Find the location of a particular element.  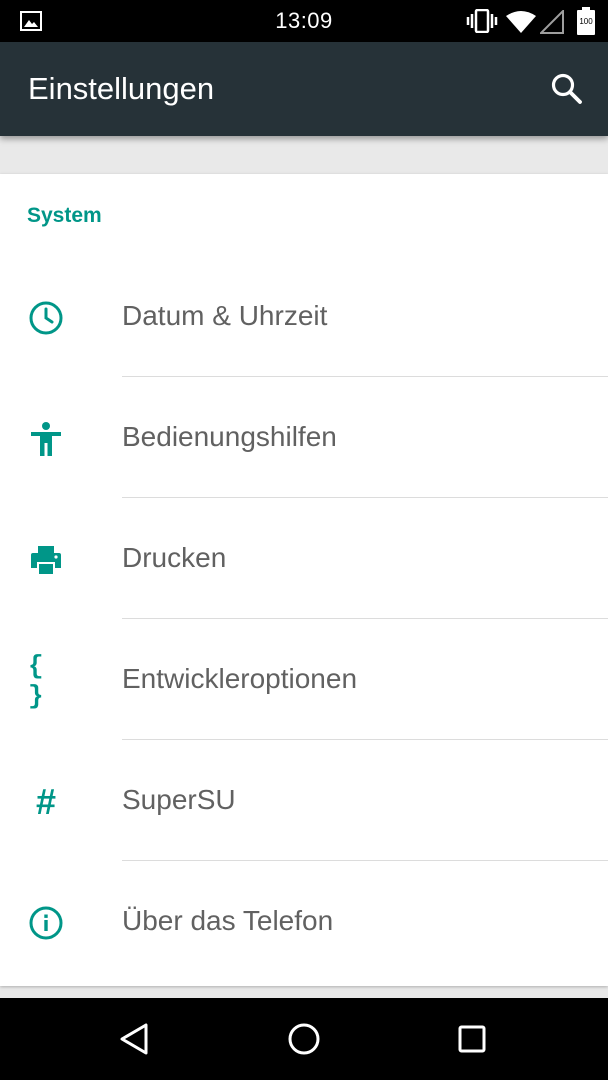

braces-icon: { } is located at coordinates (46, 681).